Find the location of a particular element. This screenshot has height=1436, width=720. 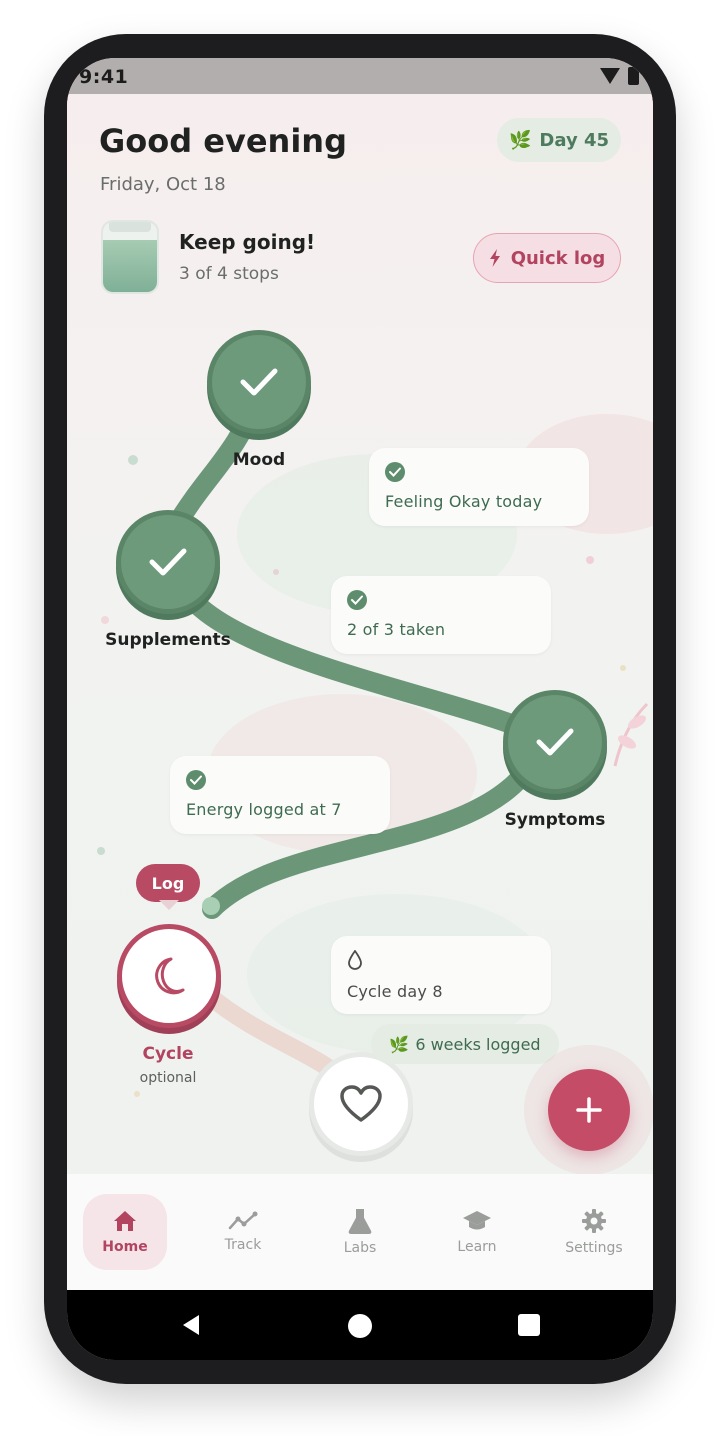

leaf-icon: 🌿 is located at coordinates (399, 1044).